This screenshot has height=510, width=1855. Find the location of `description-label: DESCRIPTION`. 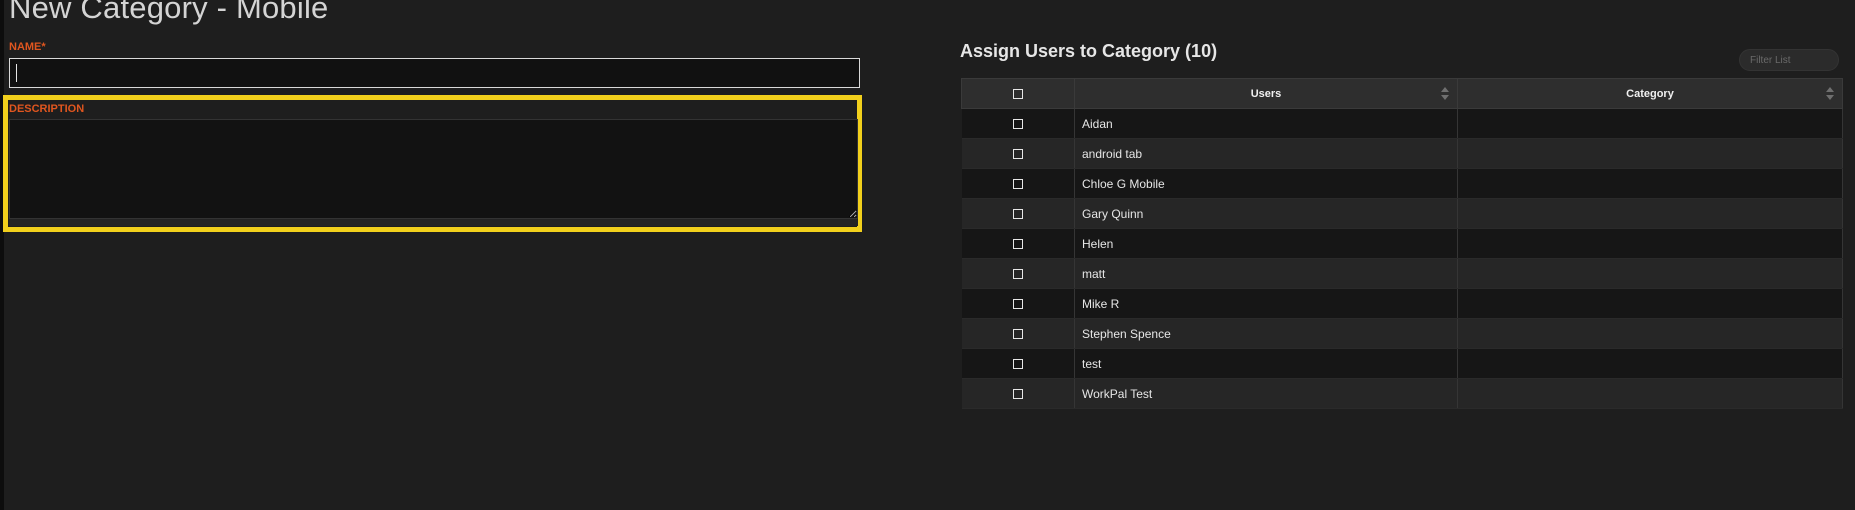

description-label: DESCRIPTION is located at coordinates (47, 109).